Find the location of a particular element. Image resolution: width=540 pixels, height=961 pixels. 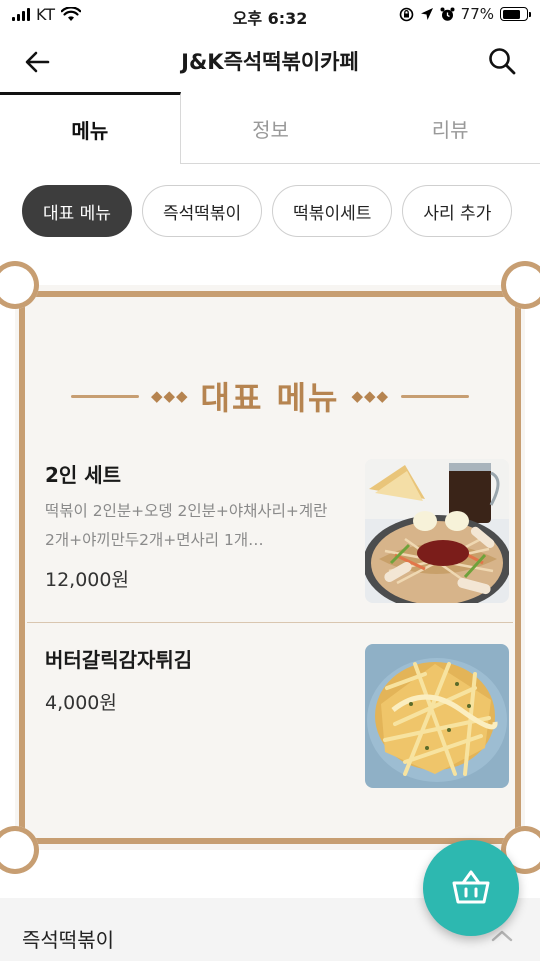

chevron-up-icon is located at coordinates (502, 936).